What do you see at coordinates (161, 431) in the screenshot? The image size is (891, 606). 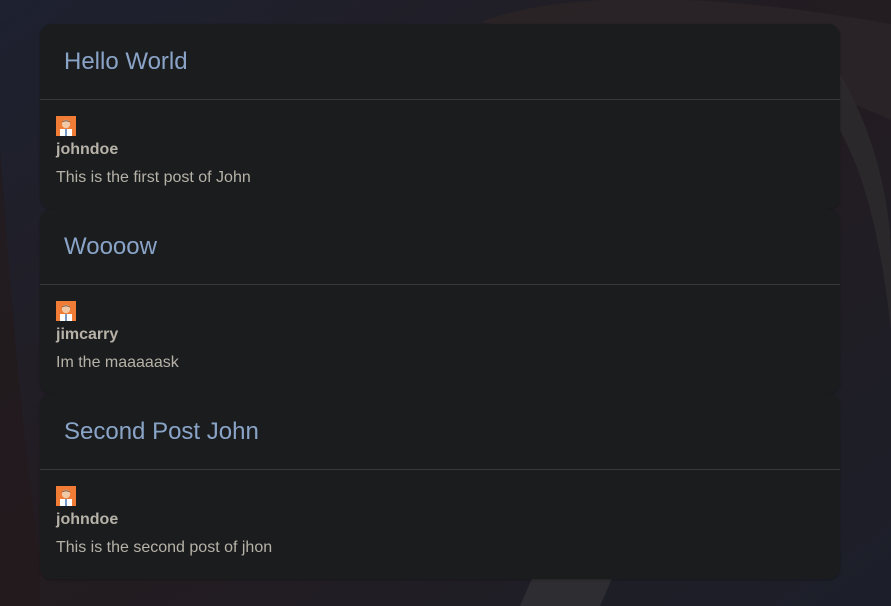 I see `post-title: Second Post John` at bounding box center [161, 431].